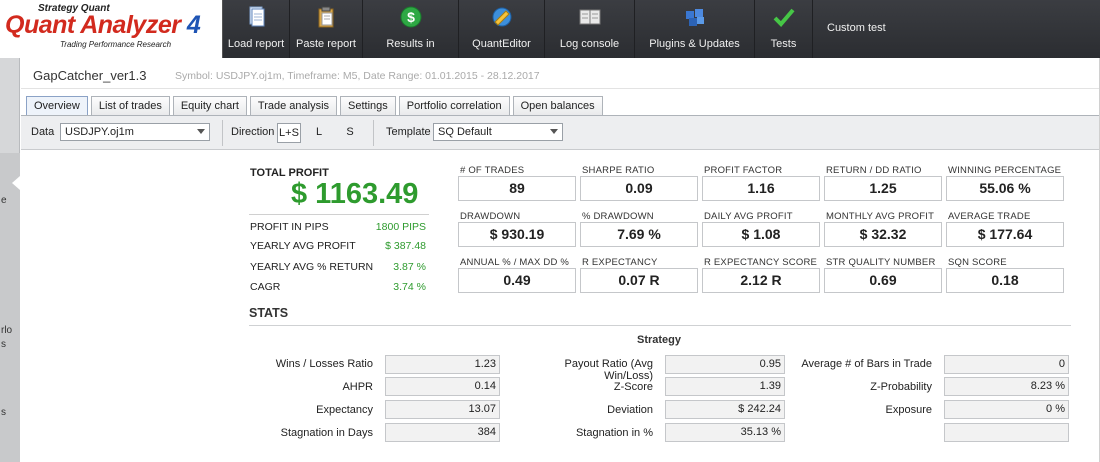  Describe the element at coordinates (99, 132) in the screenshot. I see `data-select-value: USDJPY.oj1m` at that location.